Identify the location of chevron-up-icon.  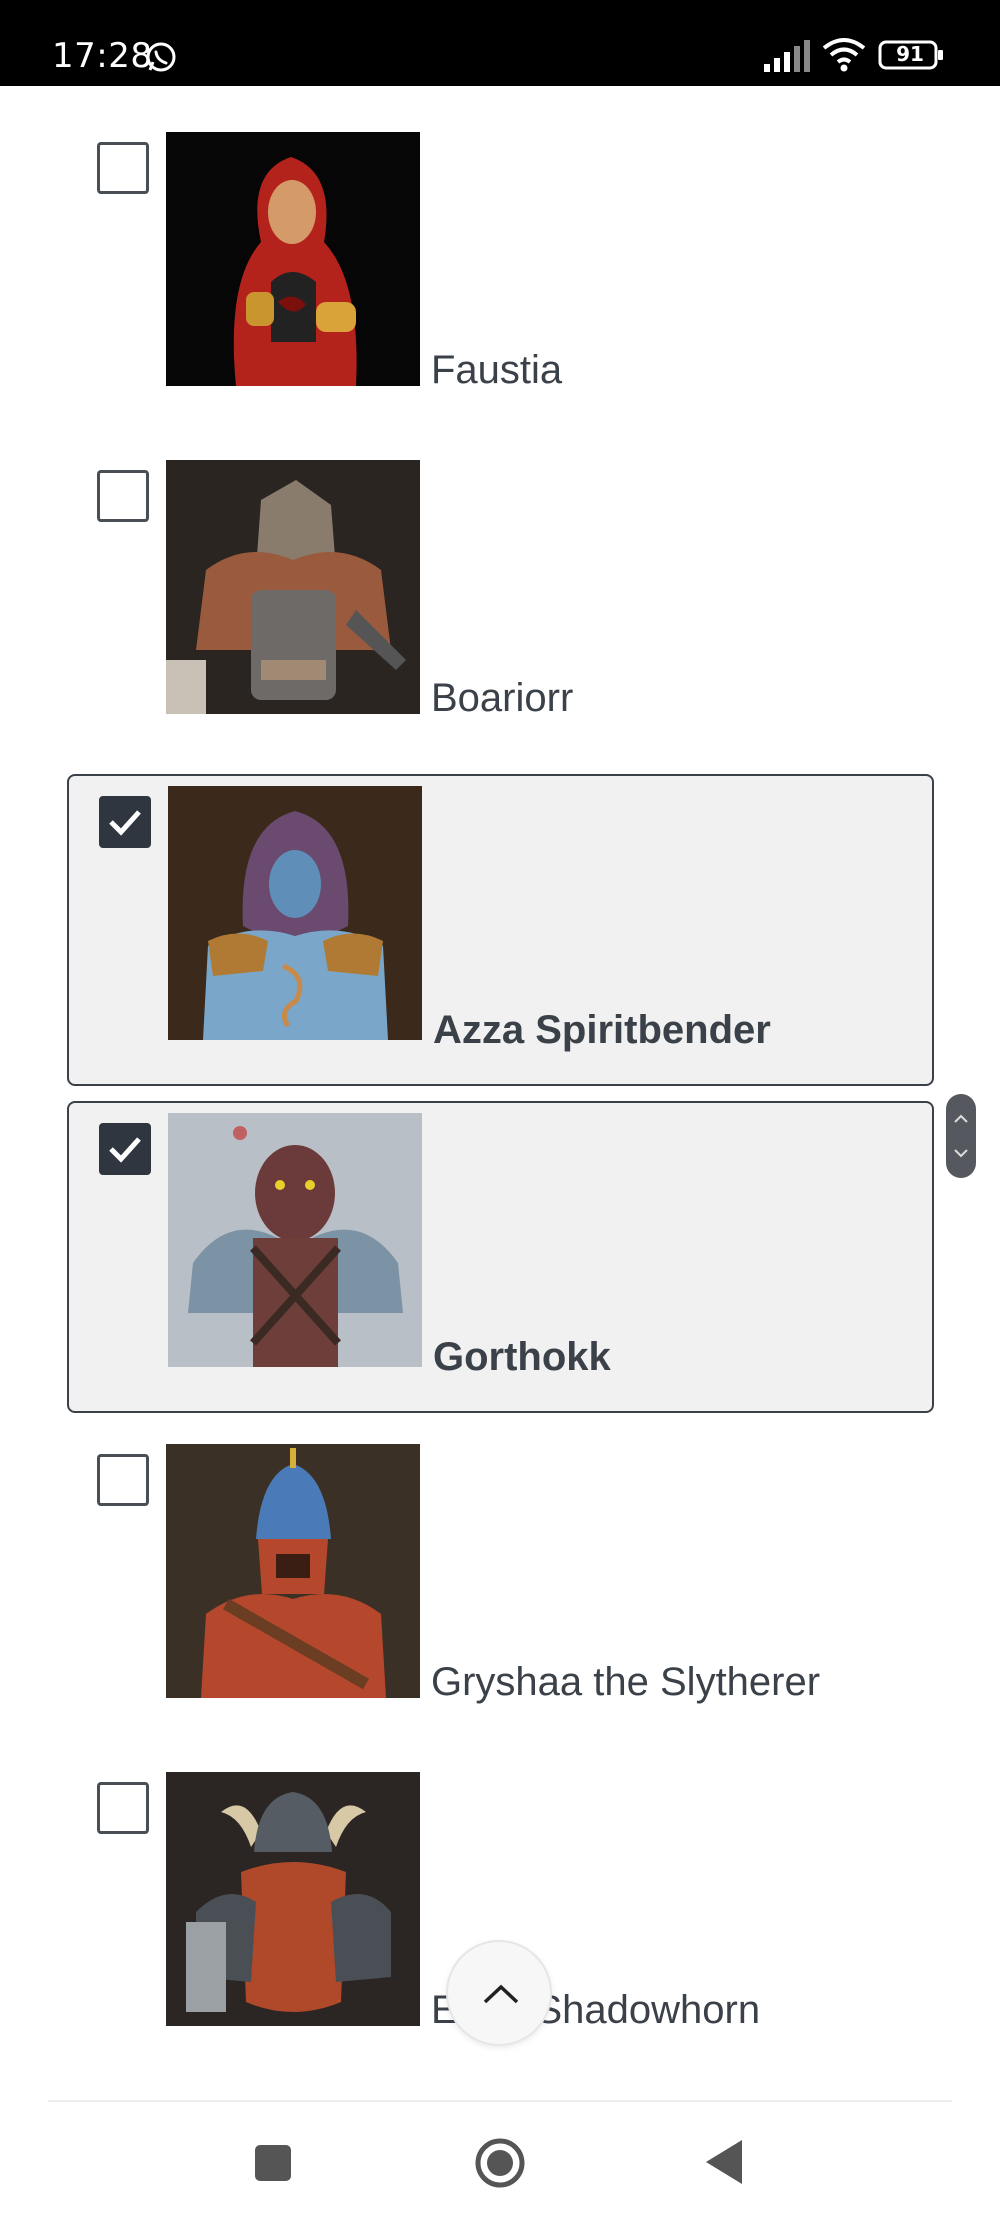
(501, 1994).